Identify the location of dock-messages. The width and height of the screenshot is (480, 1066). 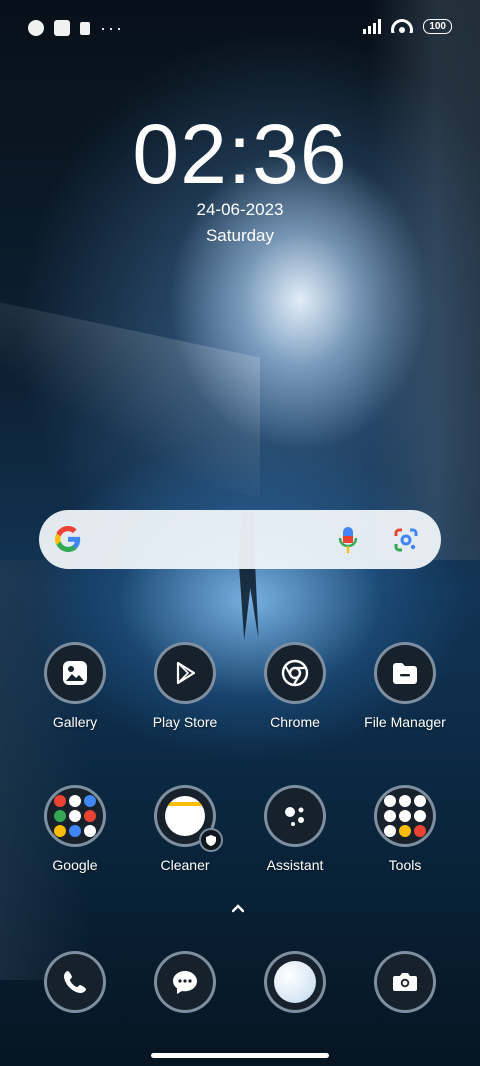
(185, 982).